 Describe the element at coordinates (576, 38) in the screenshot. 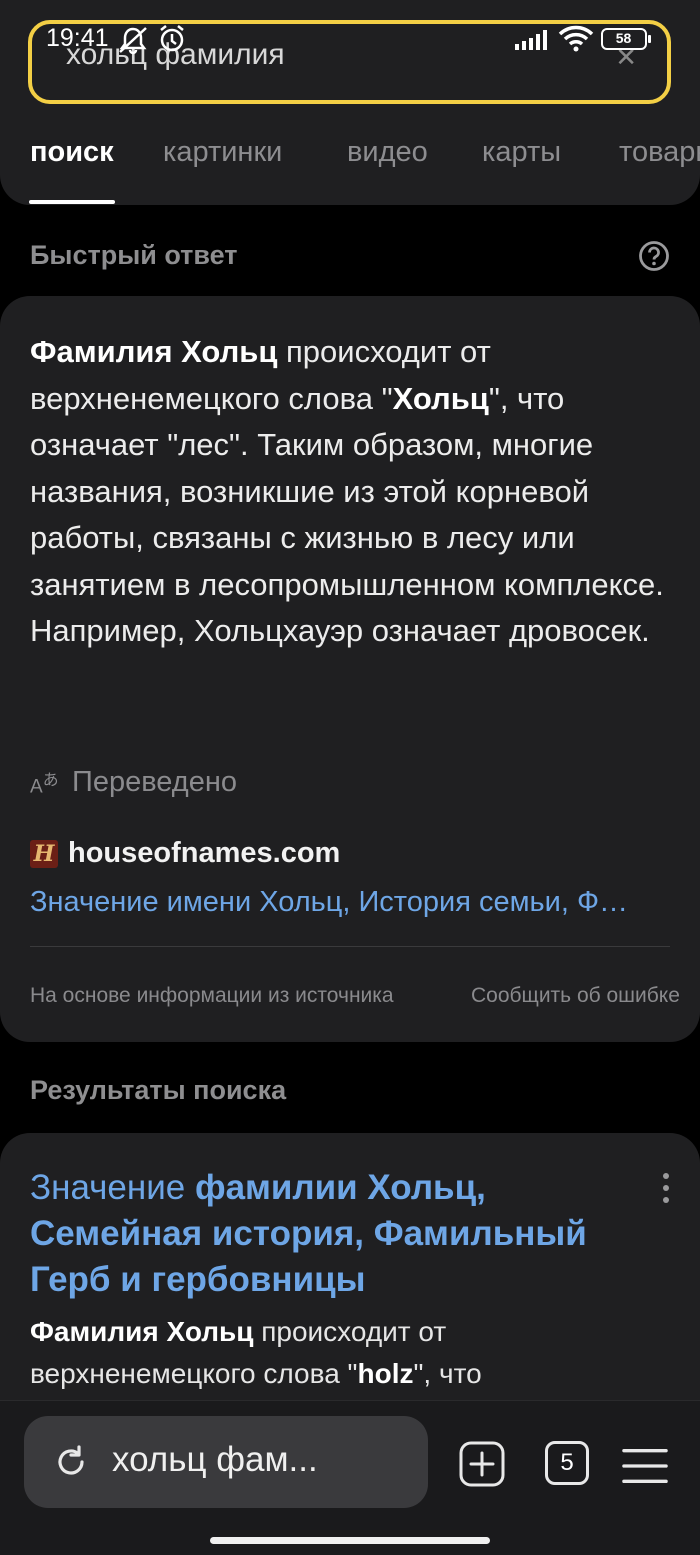

I see `wifi-icon` at that location.